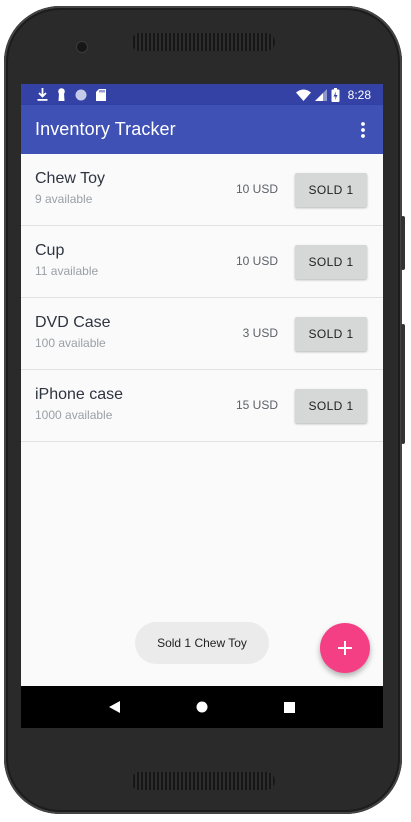 The width and height of the screenshot is (411, 822). What do you see at coordinates (203, 781) in the screenshot?
I see `bottom-speaker` at bounding box center [203, 781].